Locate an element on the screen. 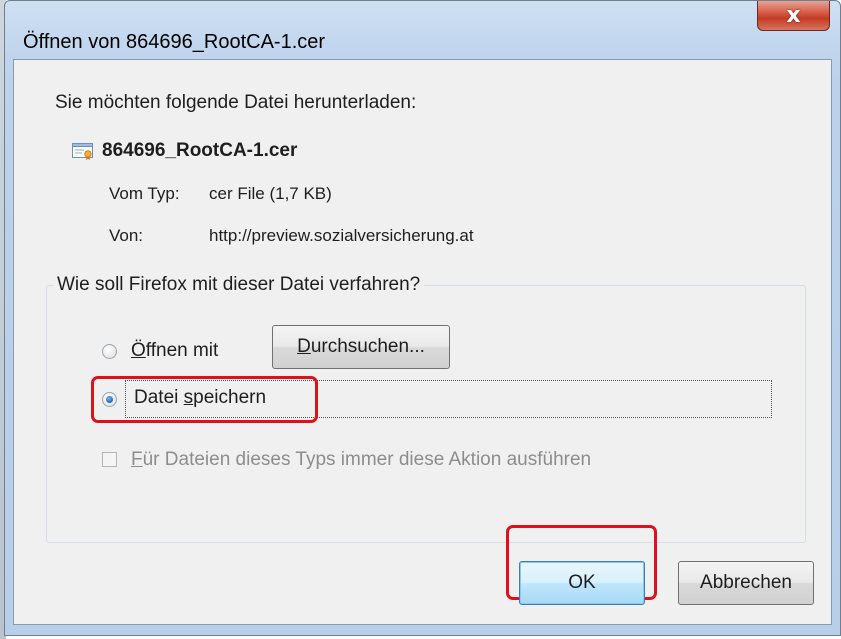 The image size is (841, 639). file-type-value: cer File (1,7 KB) is located at coordinates (270, 193).